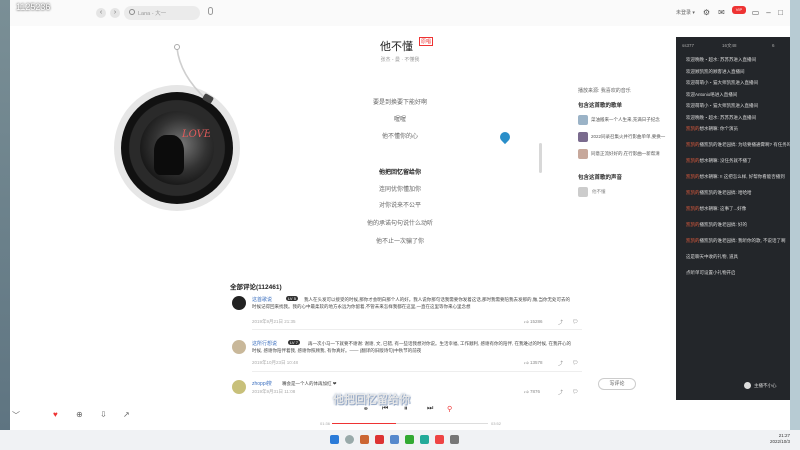 The width and height of the screenshot is (800, 450). What do you see at coordinates (101, 13) in the screenshot?
I see `back-arrow-icon: ‹` at bounding box center [101, 13].